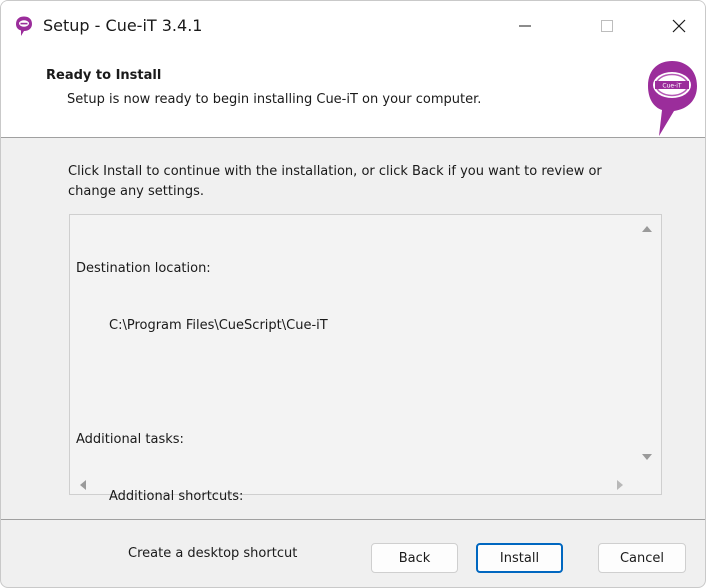 This screenshot has height=588, width=706. I want to click on minimize-button, so click(525, 25).